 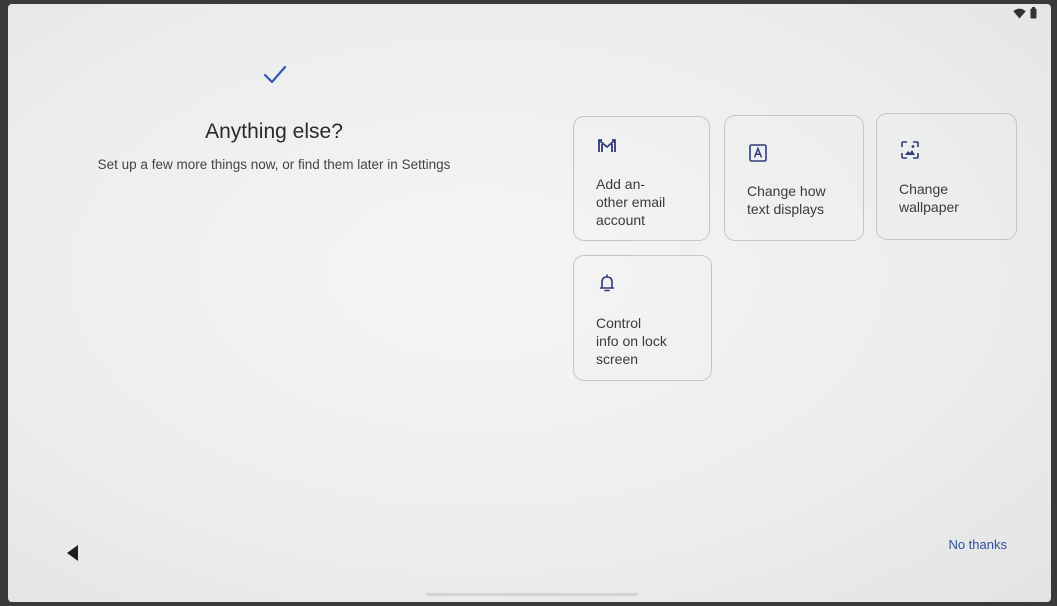 I want to click on option-lock-screen-info: Control info on lock screen, so click(x=642, y=318).